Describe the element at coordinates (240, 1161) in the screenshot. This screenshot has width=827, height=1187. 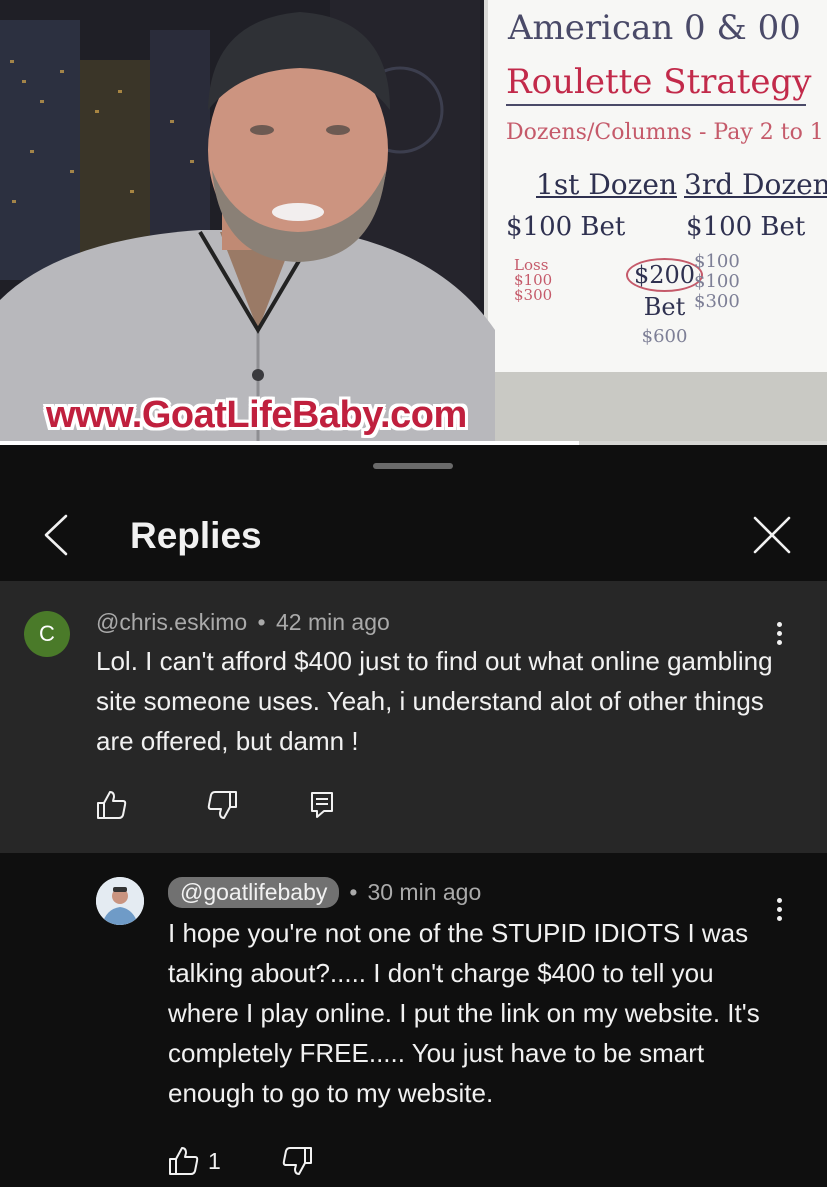
I see `comment-actions: 1` at that location.